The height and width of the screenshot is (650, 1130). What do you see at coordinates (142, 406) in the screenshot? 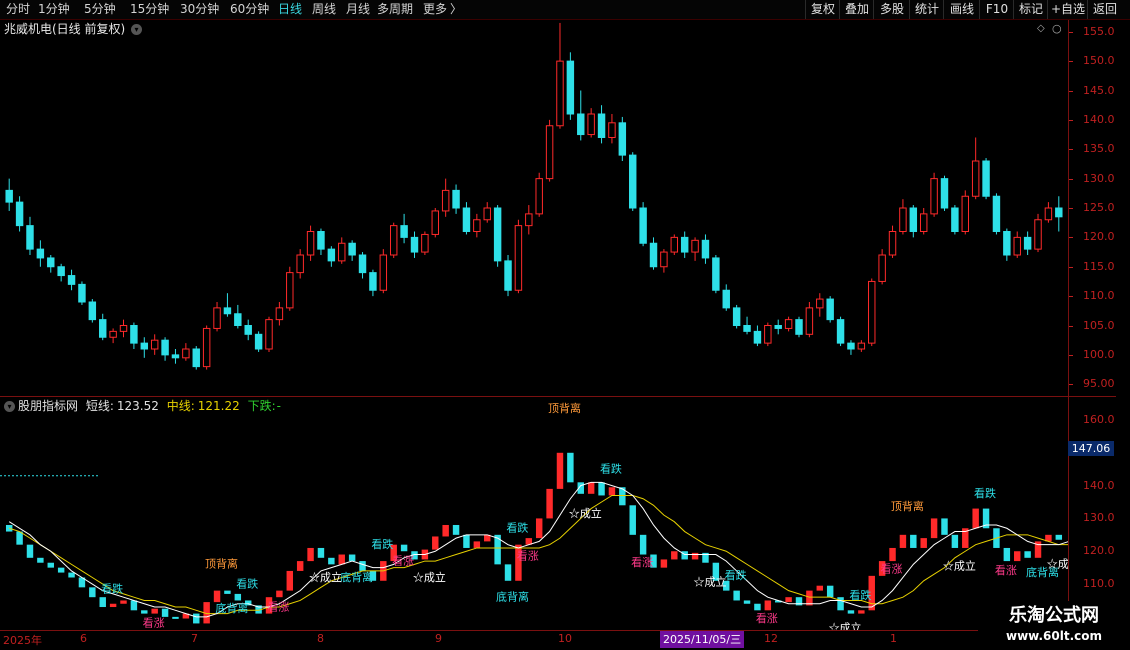
I see `indicator-title: ▾ 股朋指标网 短线: 123.52 中线: 121.22 下跌:-` at bounding box center [142, 406].